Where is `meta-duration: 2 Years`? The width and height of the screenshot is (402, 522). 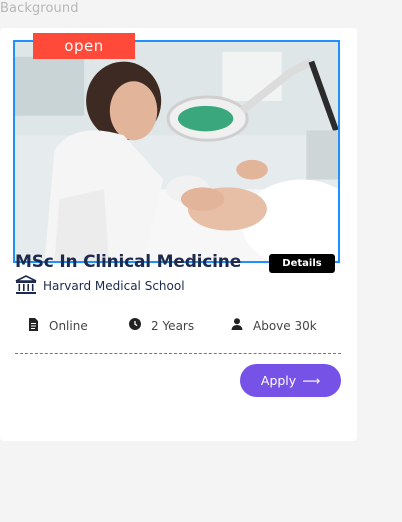
meta-duration: 2 Years is located at coordinates (161, 325).